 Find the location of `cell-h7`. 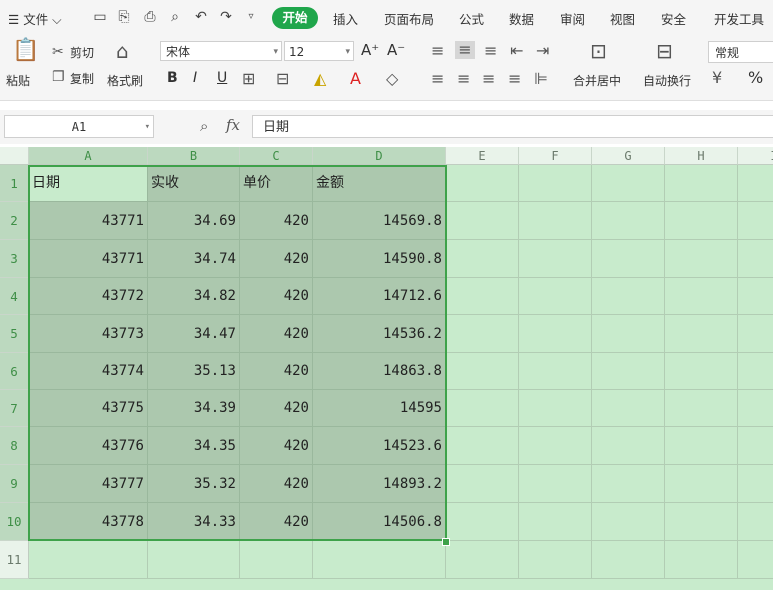

cell-h7 is located at coordinates (701, 408).